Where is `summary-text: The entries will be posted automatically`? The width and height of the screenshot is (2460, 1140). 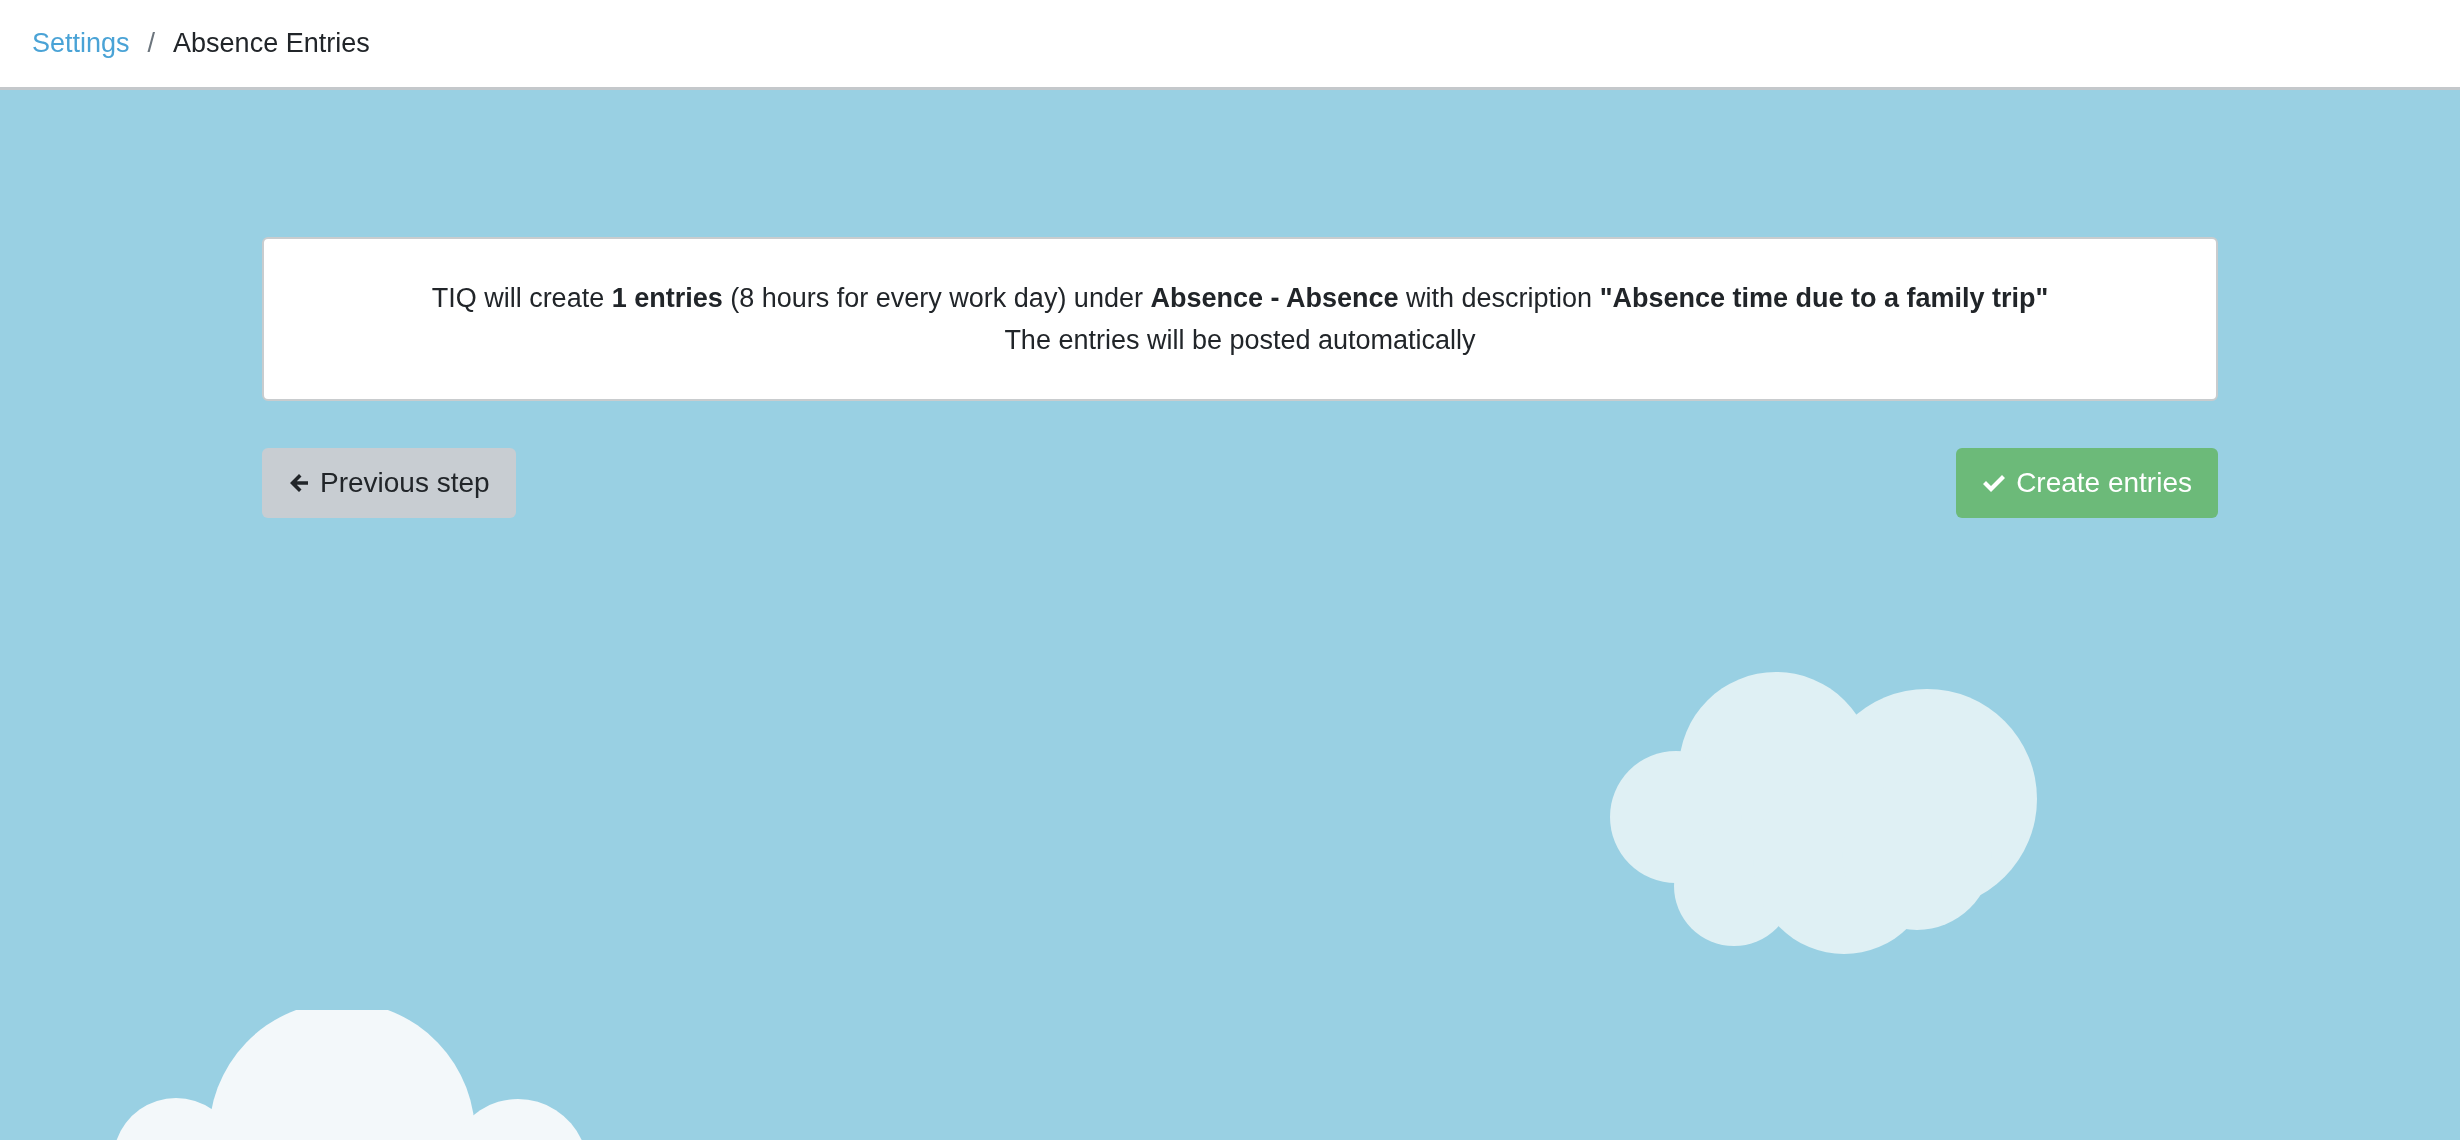
summary-text: The entries will be posted automatically is located at coordinates (1240, 340).